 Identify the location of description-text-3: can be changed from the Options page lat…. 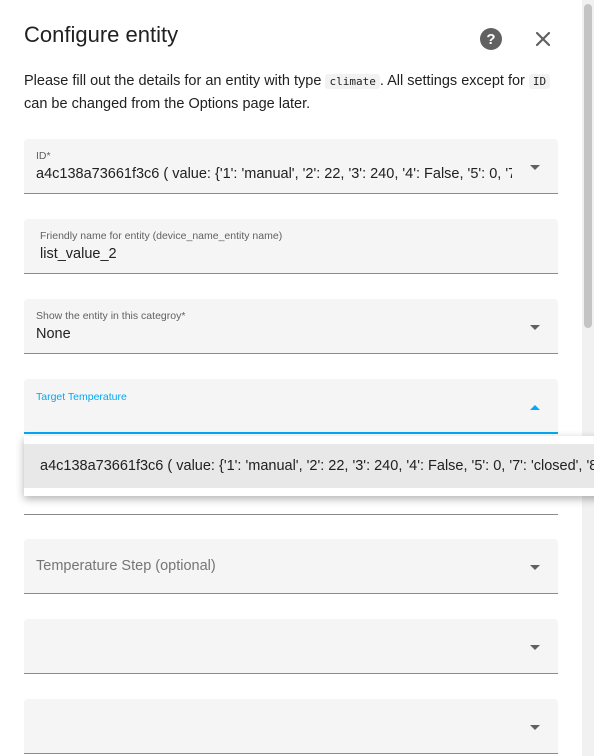
(167, 104).